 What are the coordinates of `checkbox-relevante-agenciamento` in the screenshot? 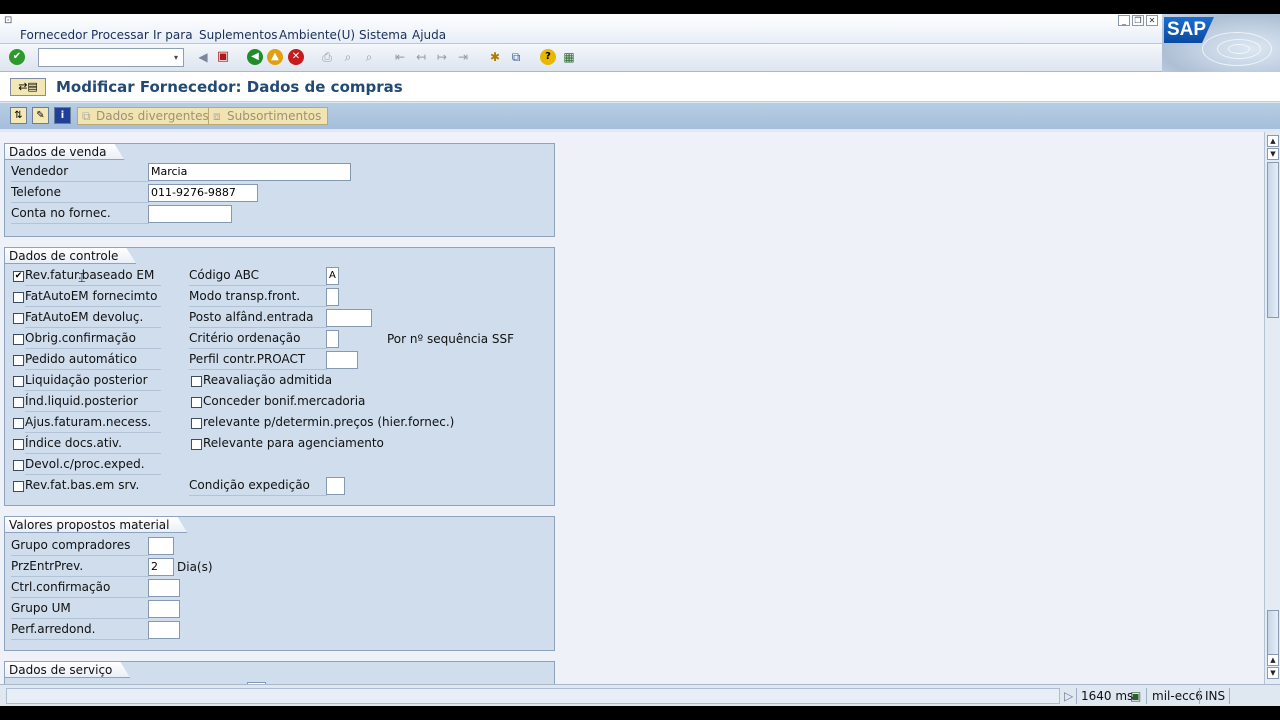 It's located at (196, 444).